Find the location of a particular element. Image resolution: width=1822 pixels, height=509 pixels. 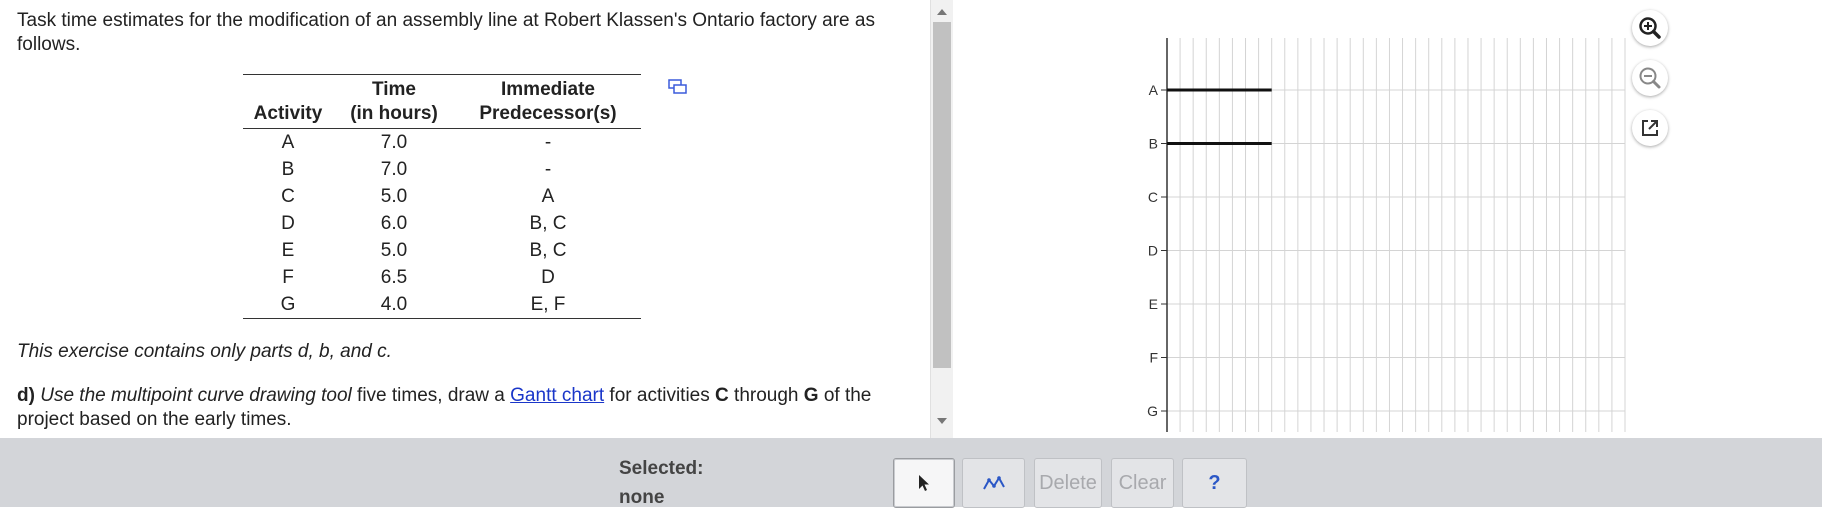

table-row: F 6.5 D is located at coordinates (442, 277).